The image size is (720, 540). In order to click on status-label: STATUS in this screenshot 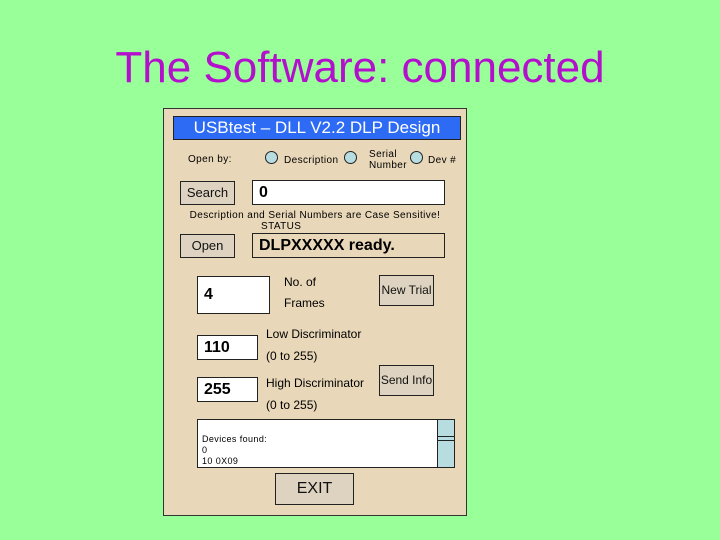, I will do `click(281, 226)`.